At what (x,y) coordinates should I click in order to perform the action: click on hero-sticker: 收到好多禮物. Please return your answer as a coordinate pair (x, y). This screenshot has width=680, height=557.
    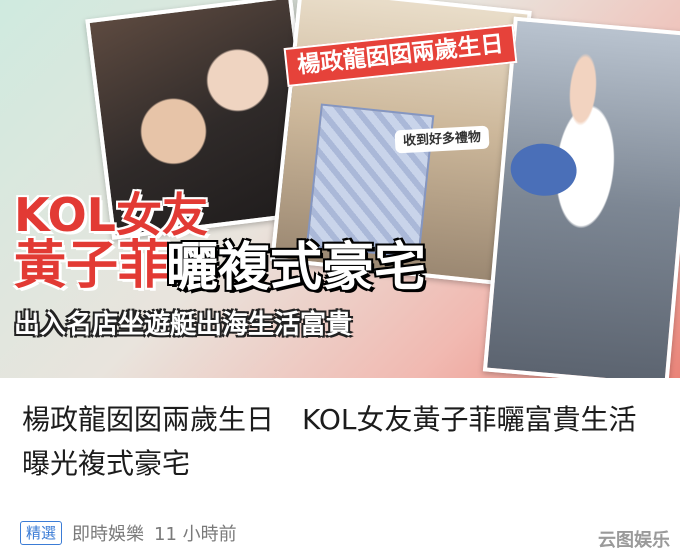
    Looking at the image, I should click on (442, 139).